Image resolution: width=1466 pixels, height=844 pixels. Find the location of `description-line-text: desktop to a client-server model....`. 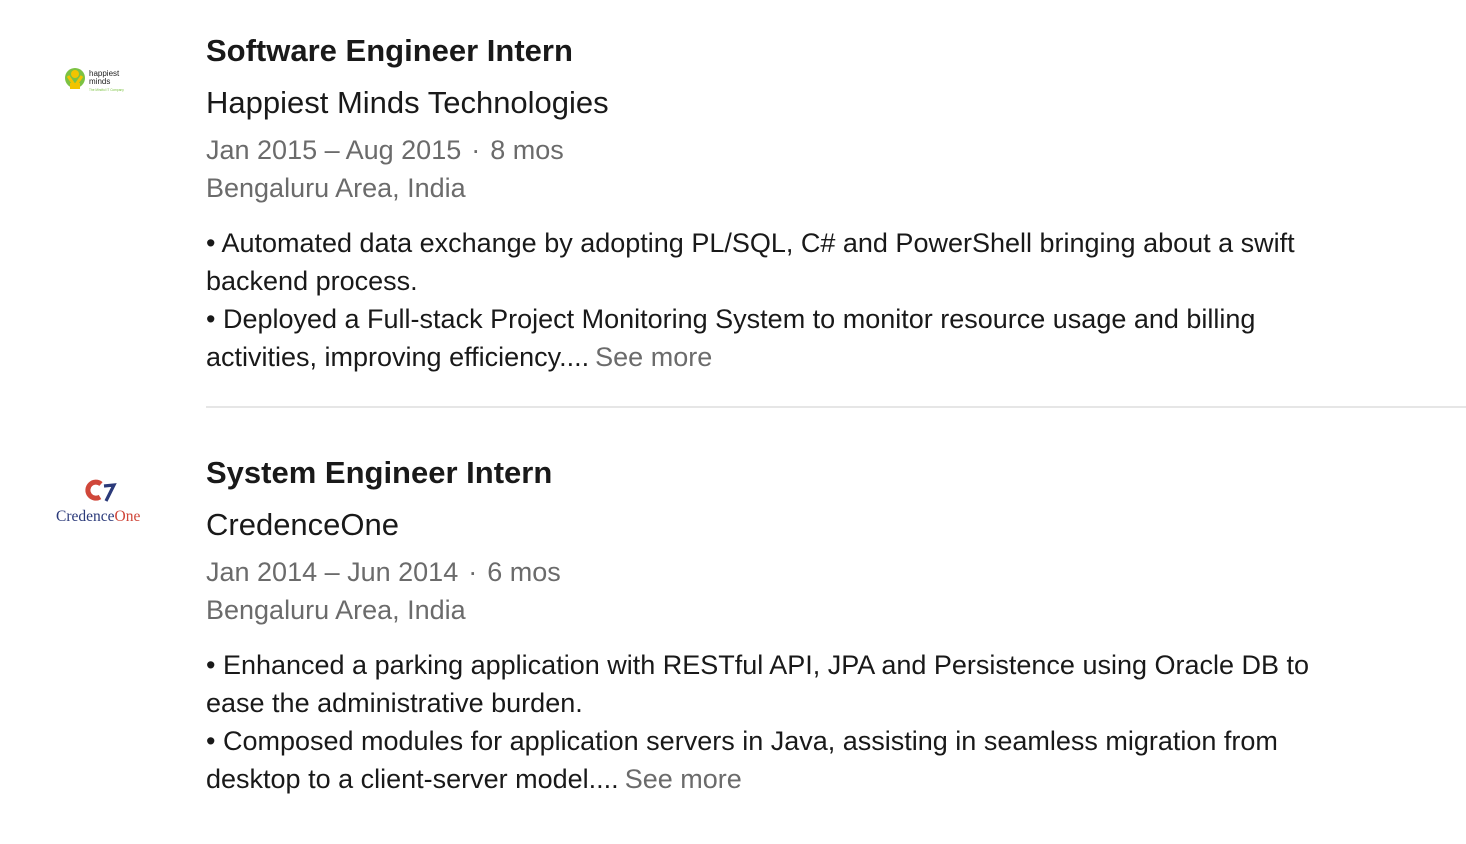

description-line-text: desktop to a client-server model.... is located at coordinates (412, 779).